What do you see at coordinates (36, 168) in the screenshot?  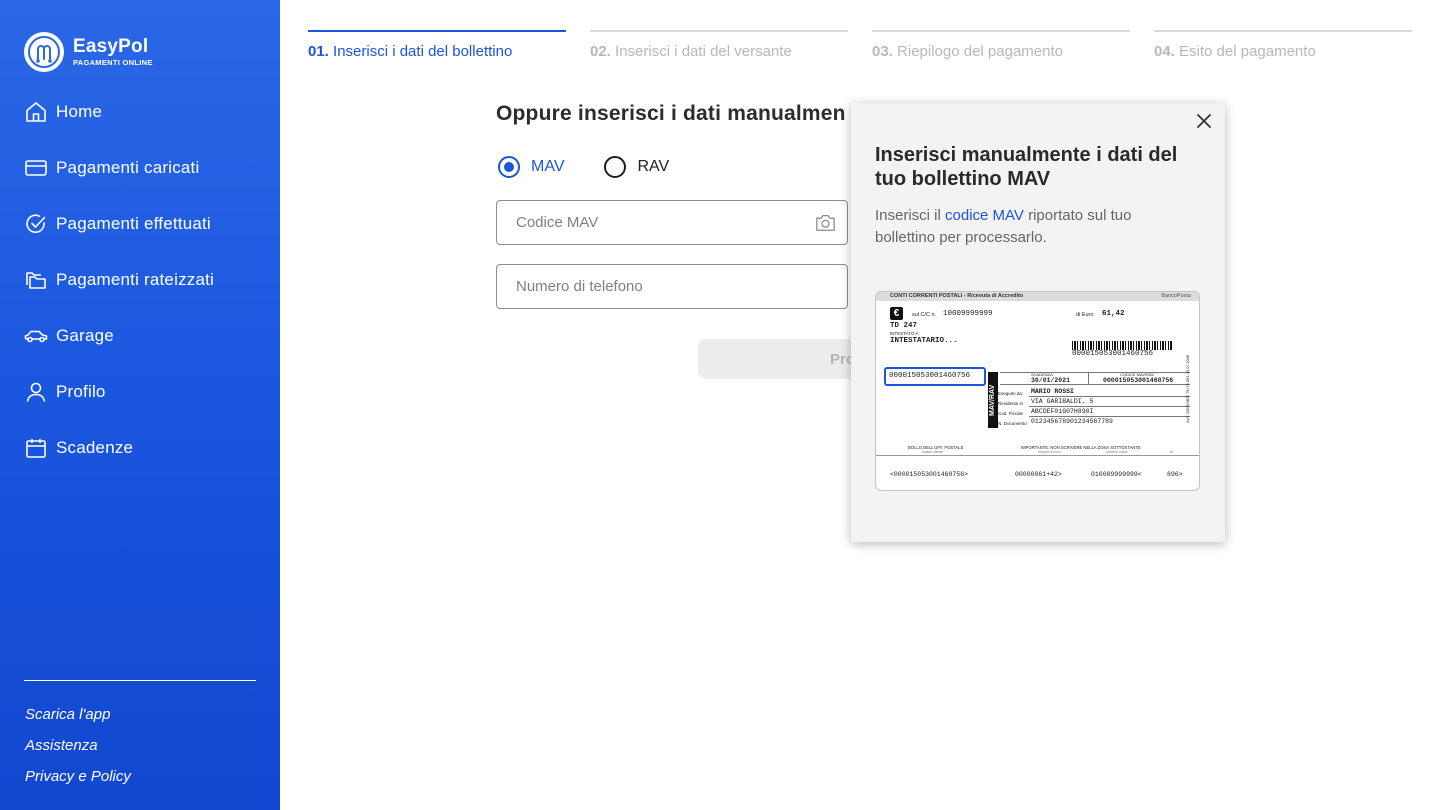 I see `card-icon` at bounding box center [36, 168].